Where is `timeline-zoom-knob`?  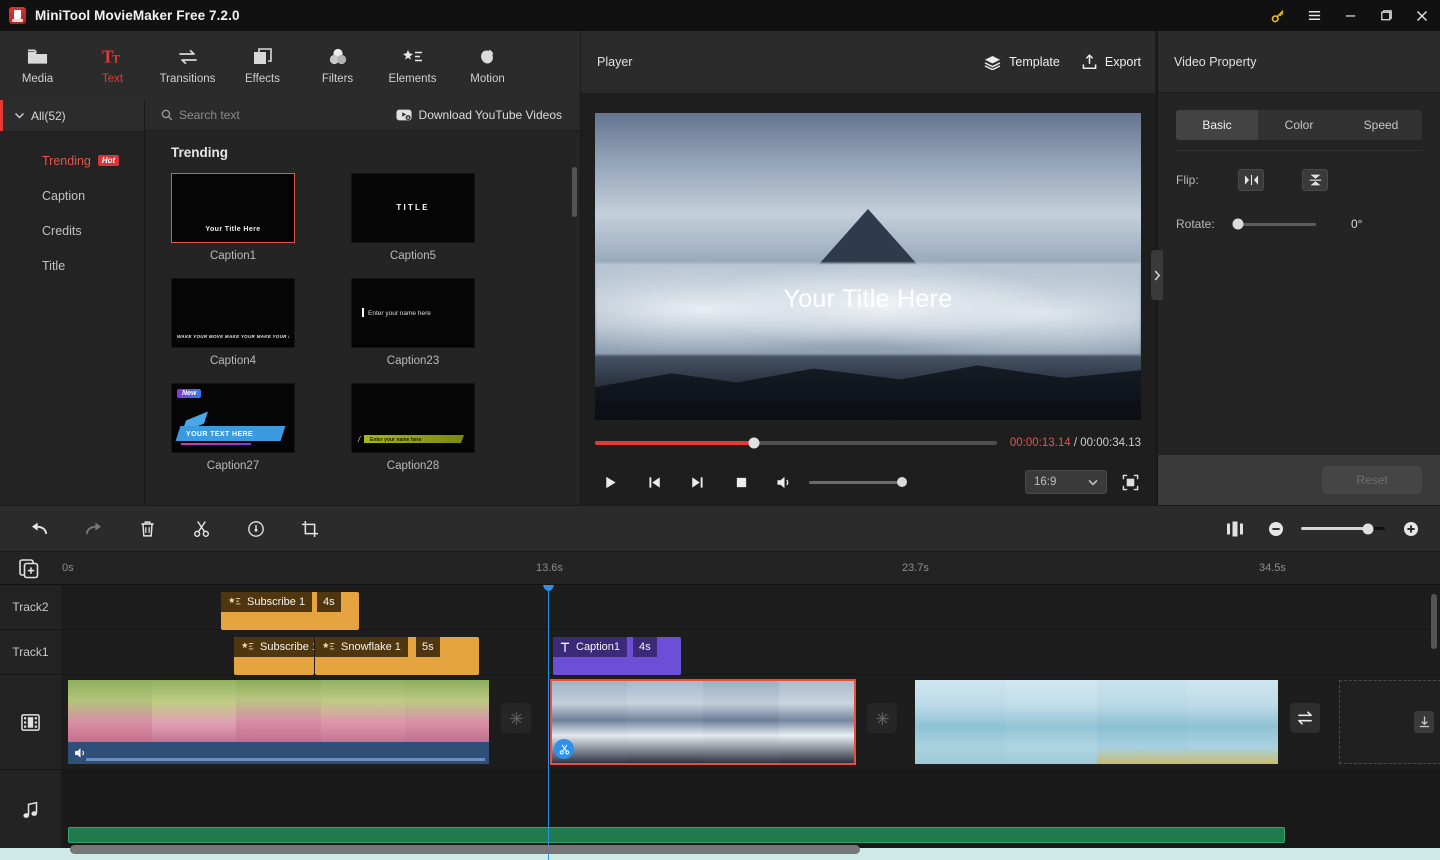 timeline-zoom-knob is located at coordinates (1368, 528).